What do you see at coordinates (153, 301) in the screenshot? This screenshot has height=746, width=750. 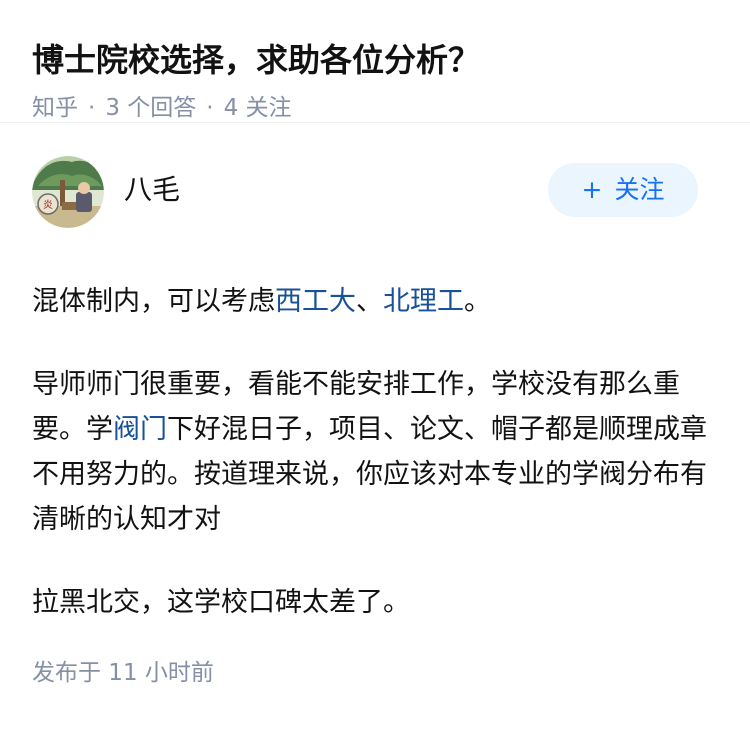 I see `text-span: 混体制内，可以考虑` at bounding box center [153, 301].